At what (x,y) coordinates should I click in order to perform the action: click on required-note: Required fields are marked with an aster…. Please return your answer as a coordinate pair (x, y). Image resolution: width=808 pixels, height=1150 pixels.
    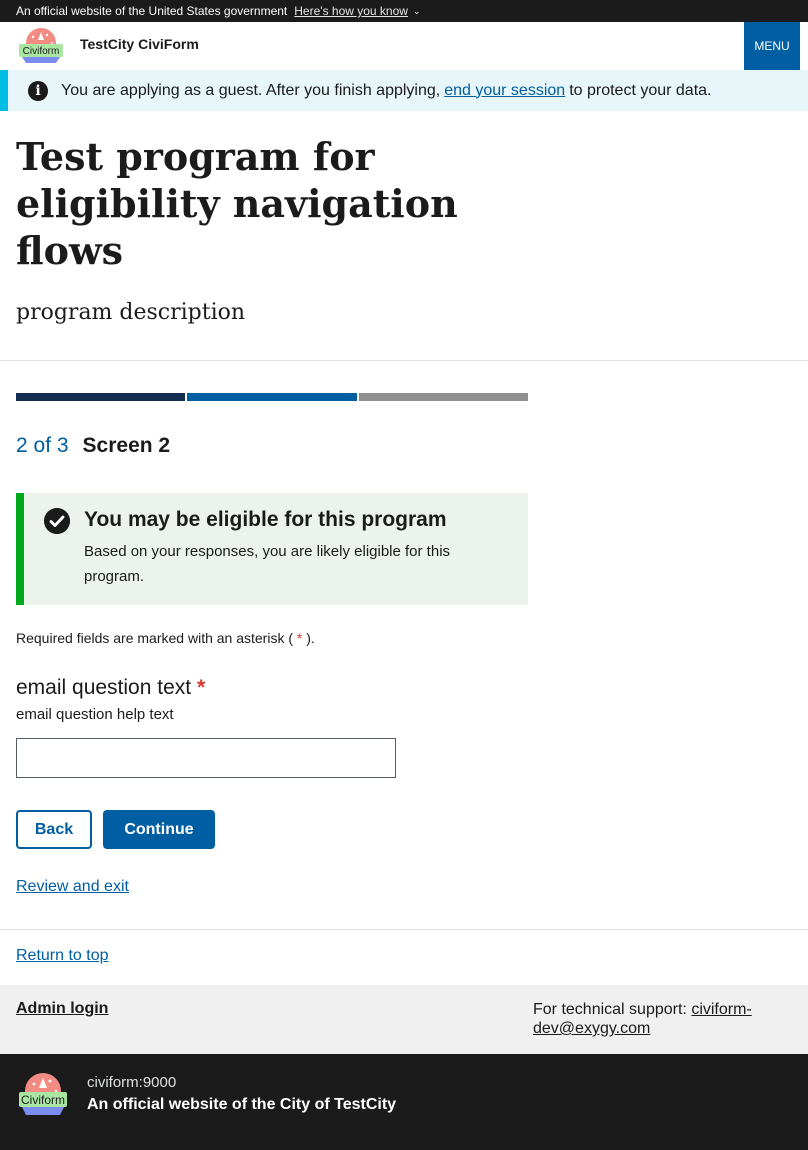
    Looking at the image, I should click on (165, 638).